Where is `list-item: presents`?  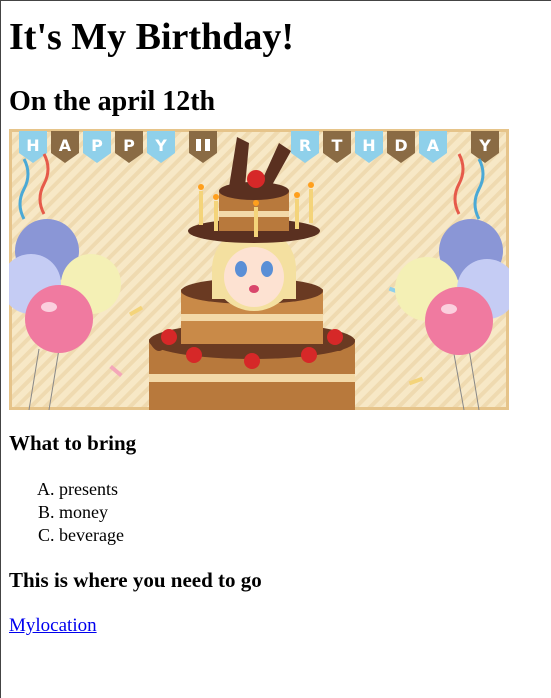
list-item: presents is located at coordinates (301, 489).